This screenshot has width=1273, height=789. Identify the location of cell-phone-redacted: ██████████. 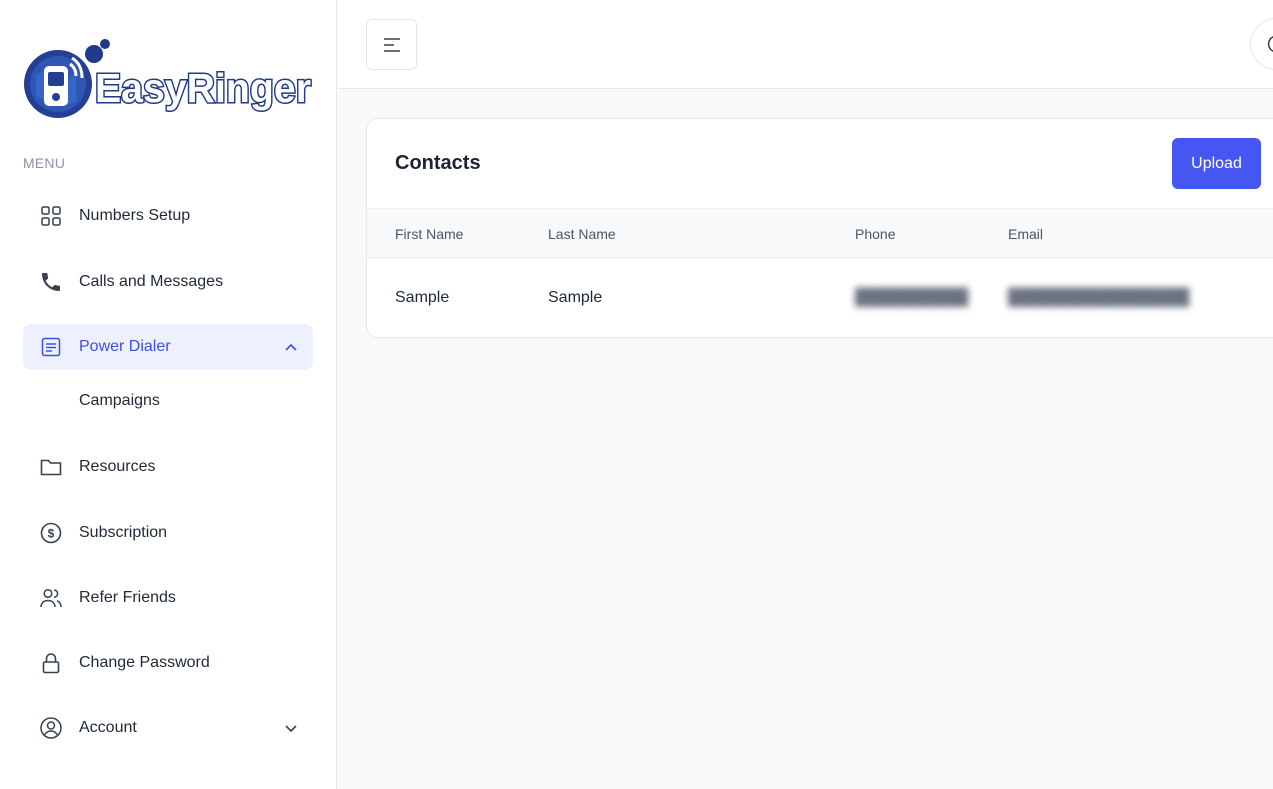
(912, 297).